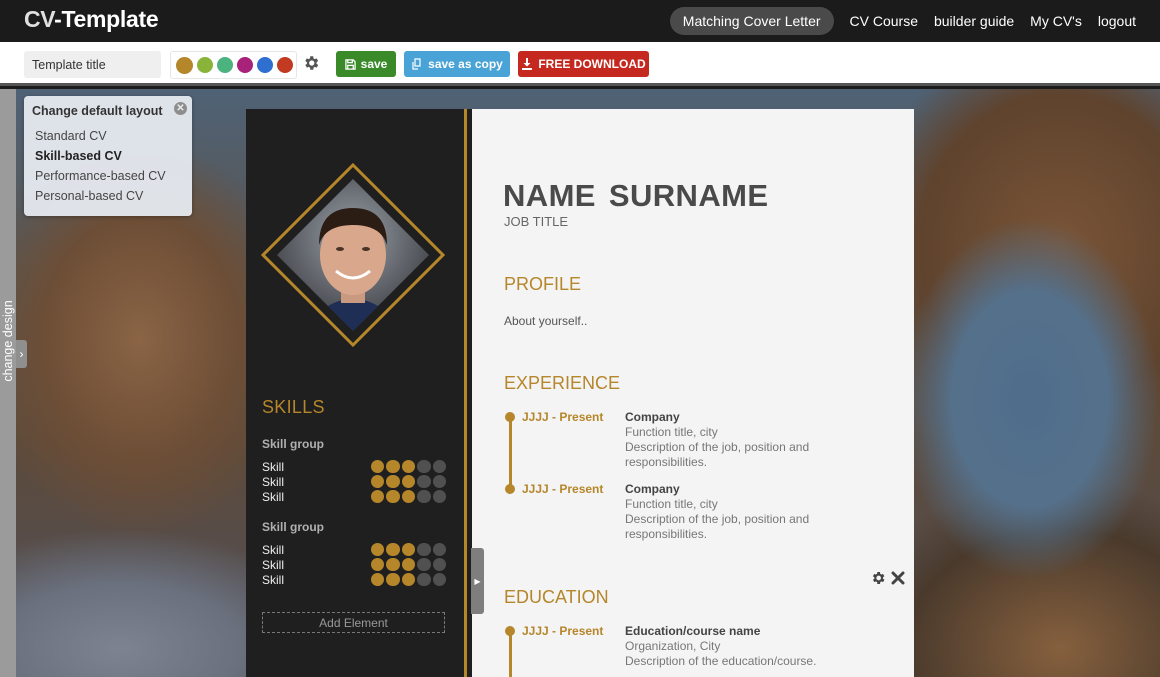 The height and width of the screenshot is (677, 1160). What do you see at coordinates (1117, 21) in the screenshot?
I see `nav-logout: logout` at bounding box center [1117, 21].